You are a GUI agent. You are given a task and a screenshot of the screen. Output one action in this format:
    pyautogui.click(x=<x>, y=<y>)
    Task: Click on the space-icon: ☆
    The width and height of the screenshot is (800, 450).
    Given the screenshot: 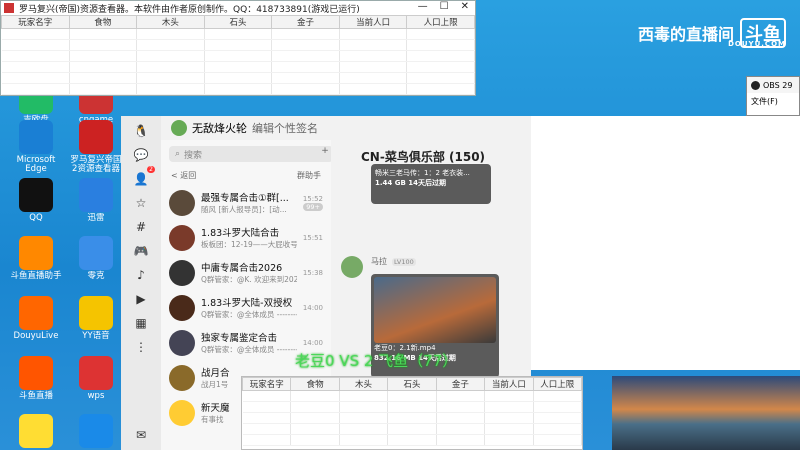 What is the action you would take?
    pyautogui.click(x=141, y=203)
    